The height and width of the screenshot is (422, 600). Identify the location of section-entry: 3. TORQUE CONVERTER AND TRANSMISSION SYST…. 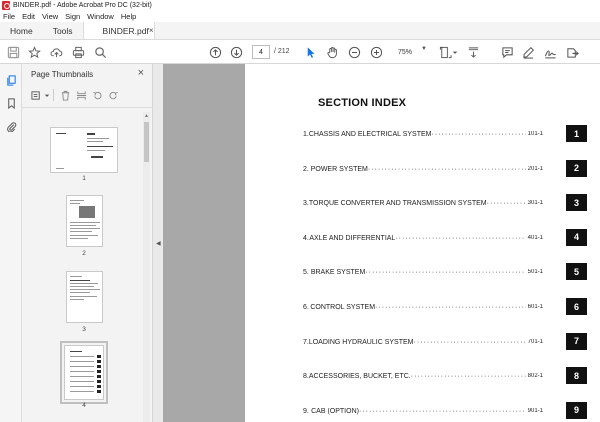
(423, 203).